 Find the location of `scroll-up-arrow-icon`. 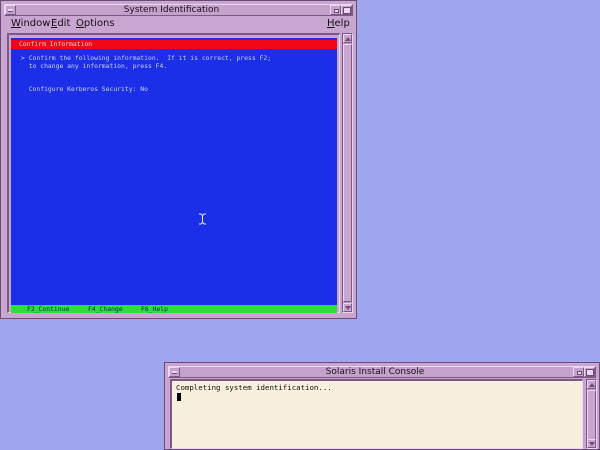

scroll-up-arrow-icon is located at coordinates (347, 38).